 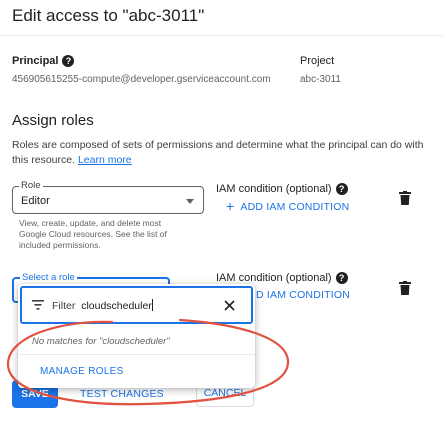 I want to click on filter-text: Filter cloudscheduler, so click(x=102, y=305).